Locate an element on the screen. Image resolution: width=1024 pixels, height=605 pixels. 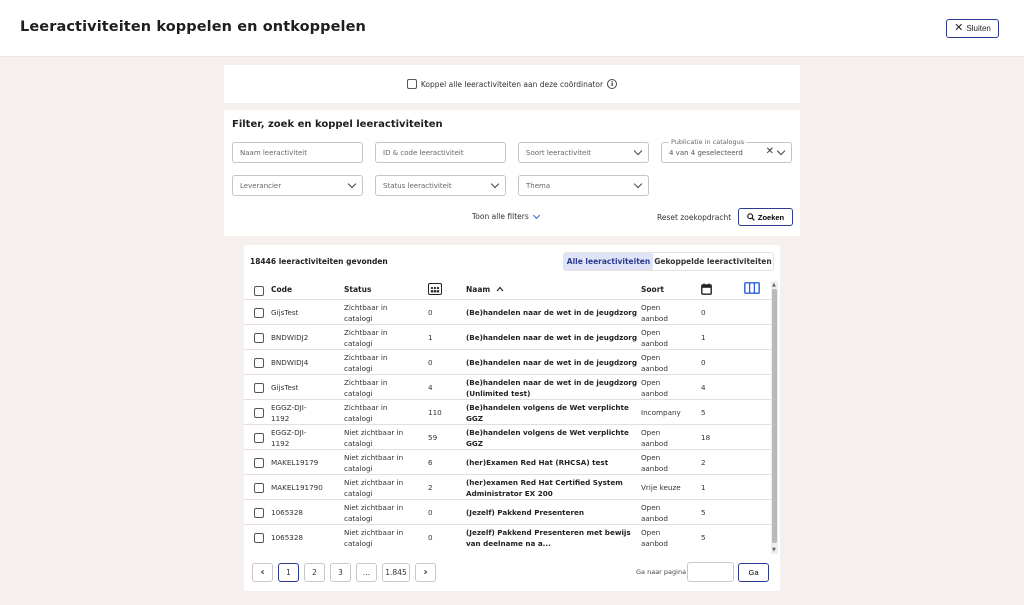
scrollbar-thumb is located at coordinates (774, 416).